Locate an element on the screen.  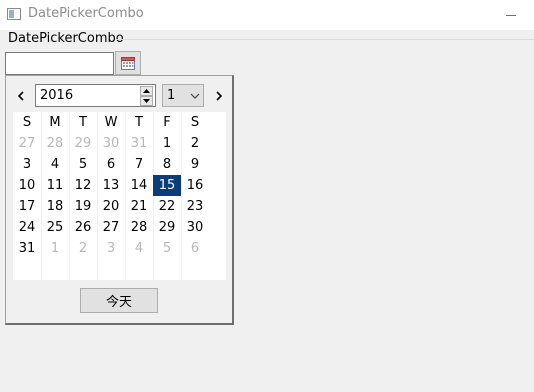
chevron-down-icon is located at coordinates (195, 96).